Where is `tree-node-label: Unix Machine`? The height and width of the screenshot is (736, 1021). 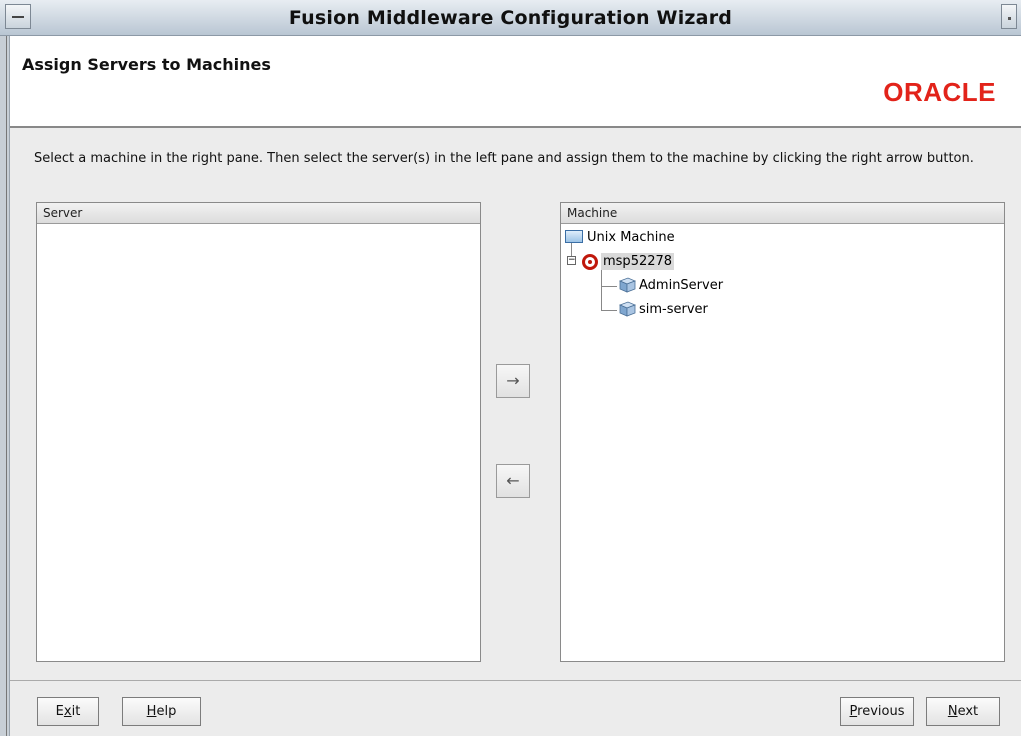 tree-node-label: Unix Machine is located at coordinates (631, 237).